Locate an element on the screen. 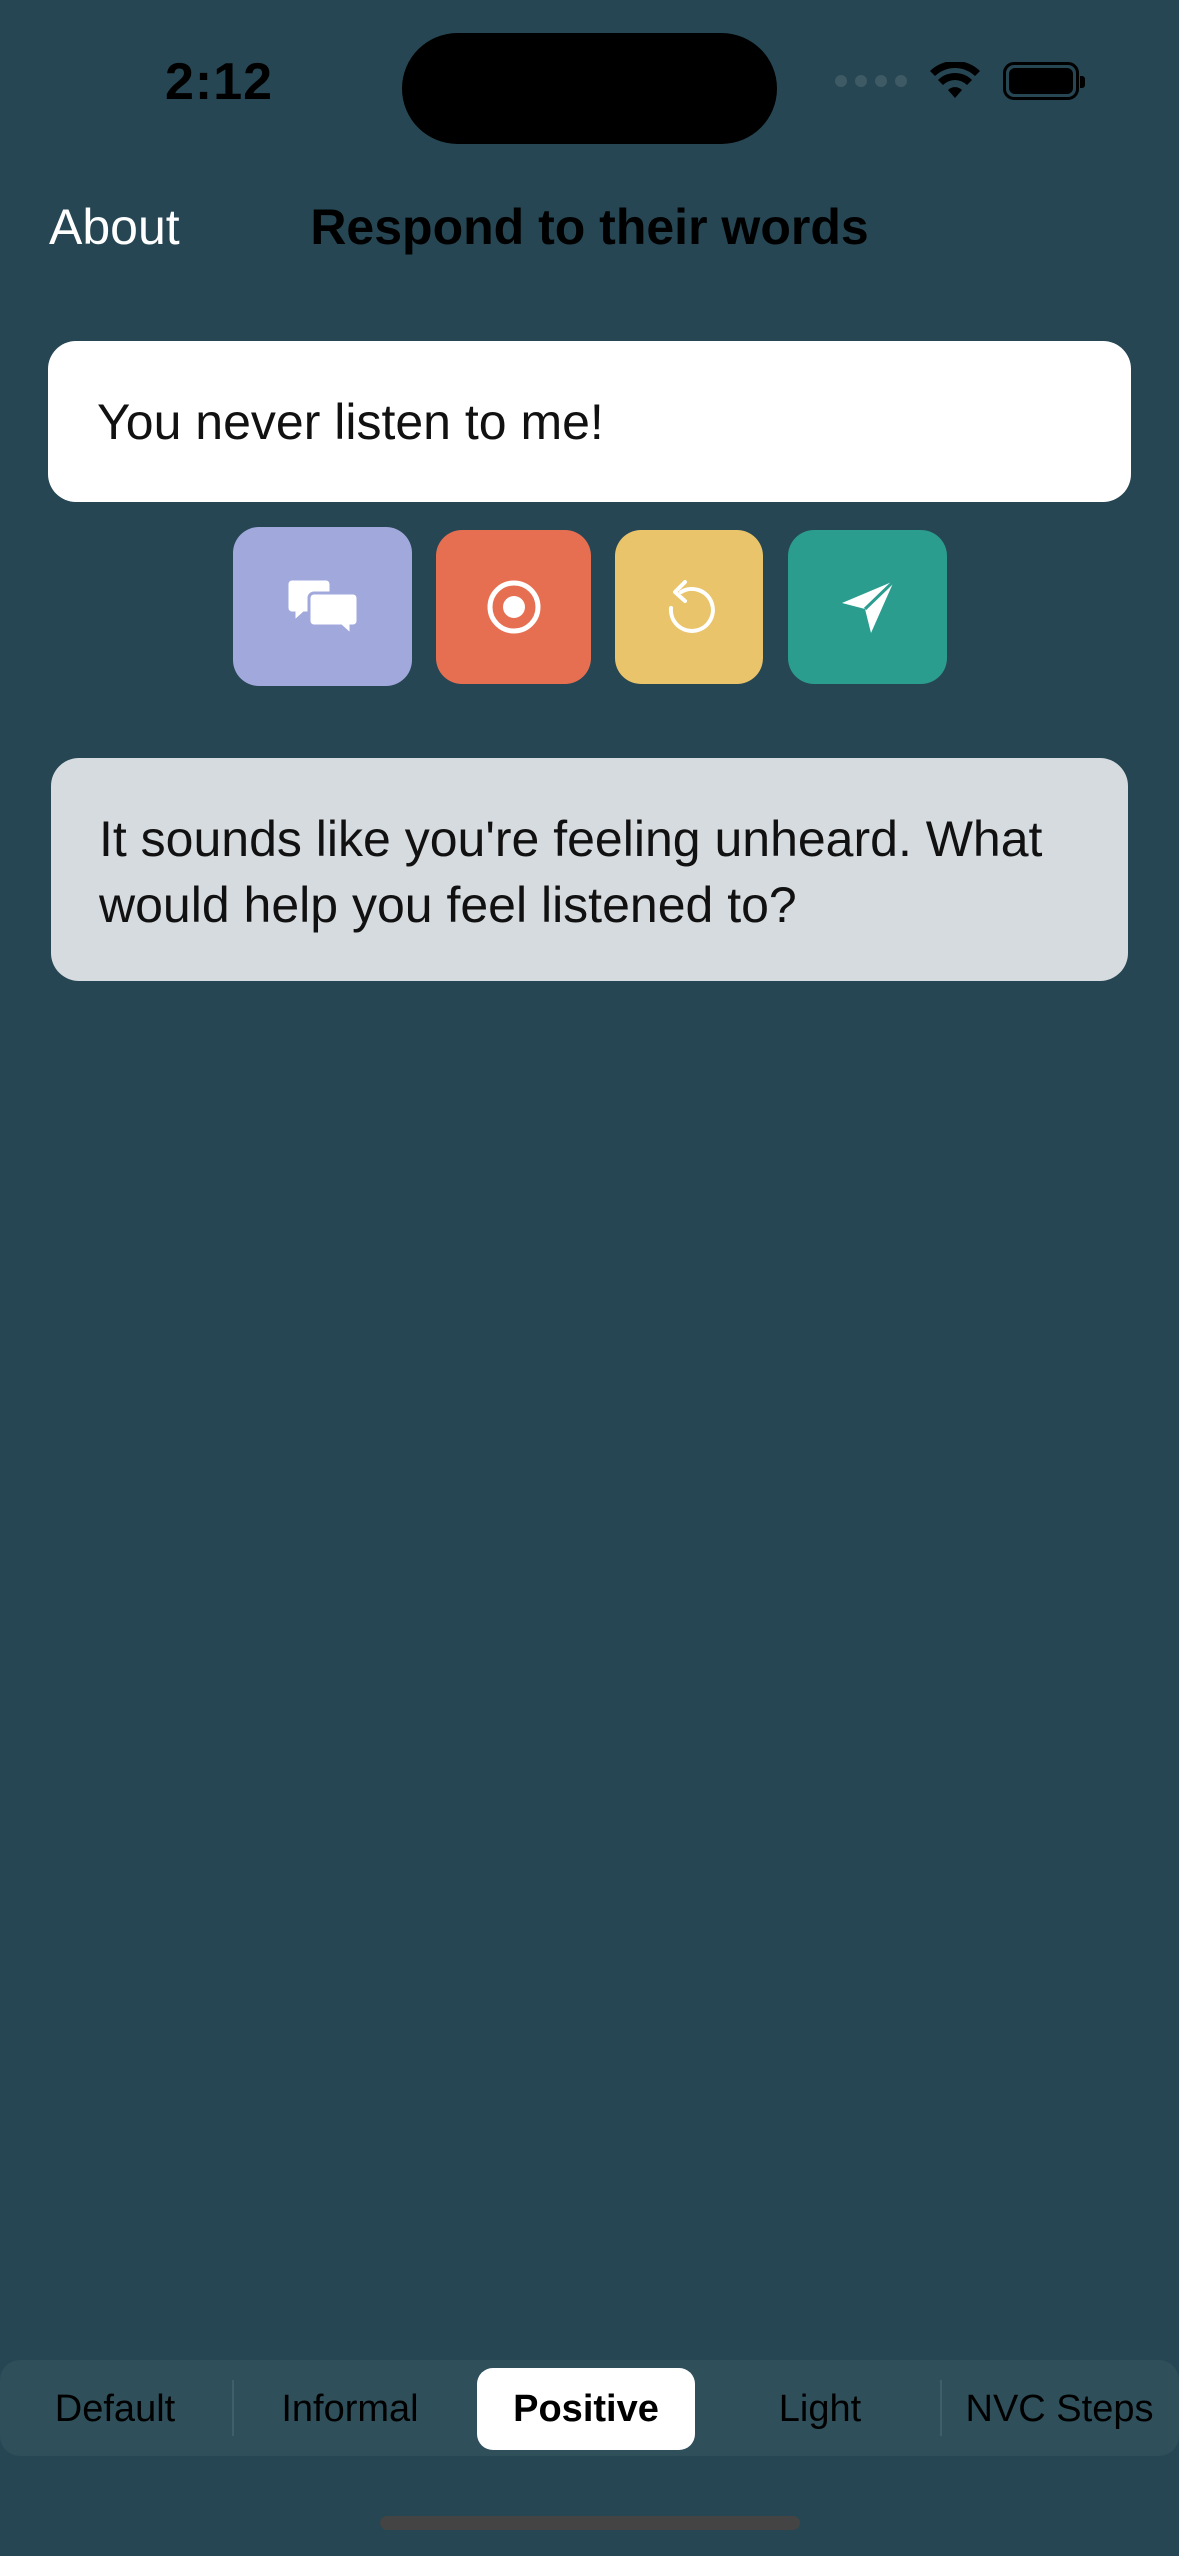 The height and width of the screenshot is (2556, 1179). page-title: Respond to their words is located at coordinates (589, 227).